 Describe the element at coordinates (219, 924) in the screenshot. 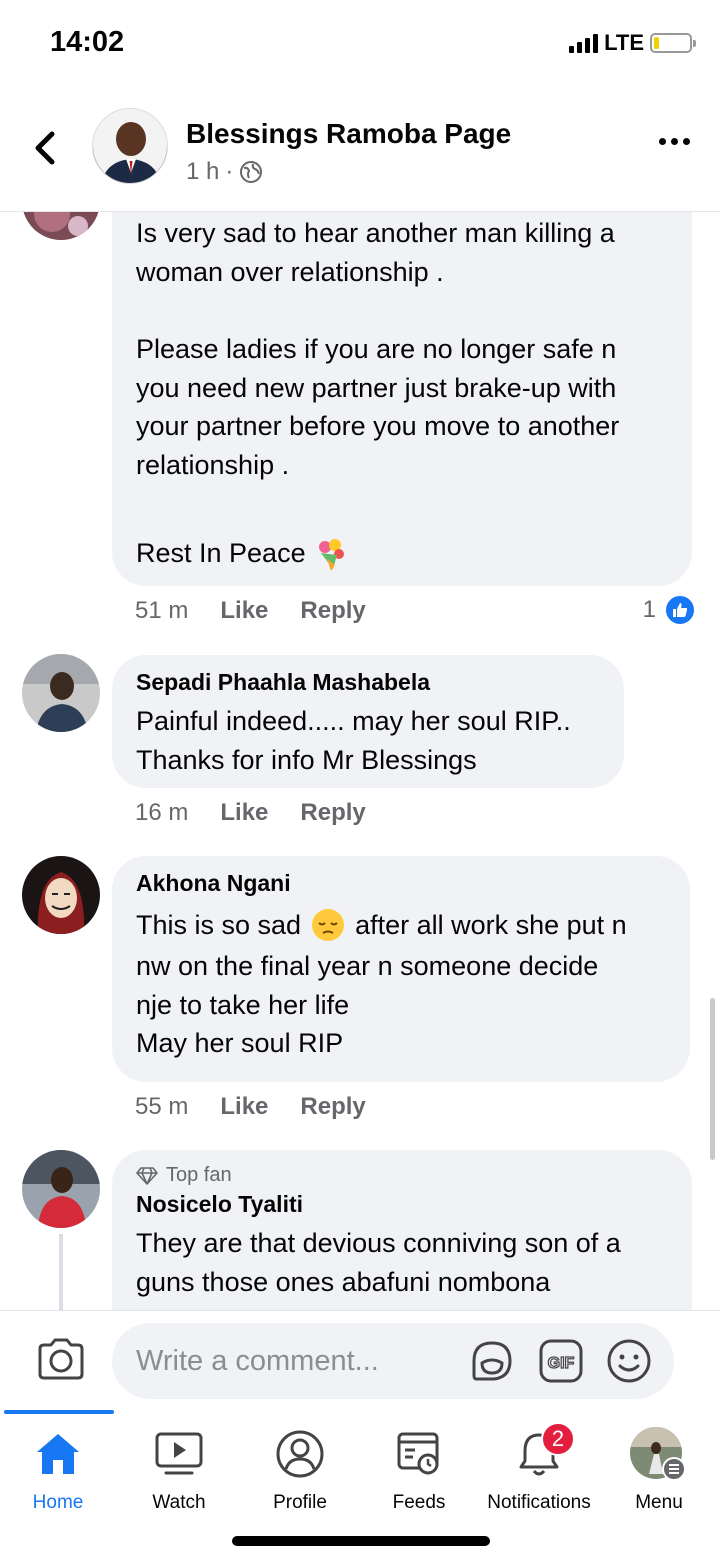

I see `comment-line: This is so sad` at that location.